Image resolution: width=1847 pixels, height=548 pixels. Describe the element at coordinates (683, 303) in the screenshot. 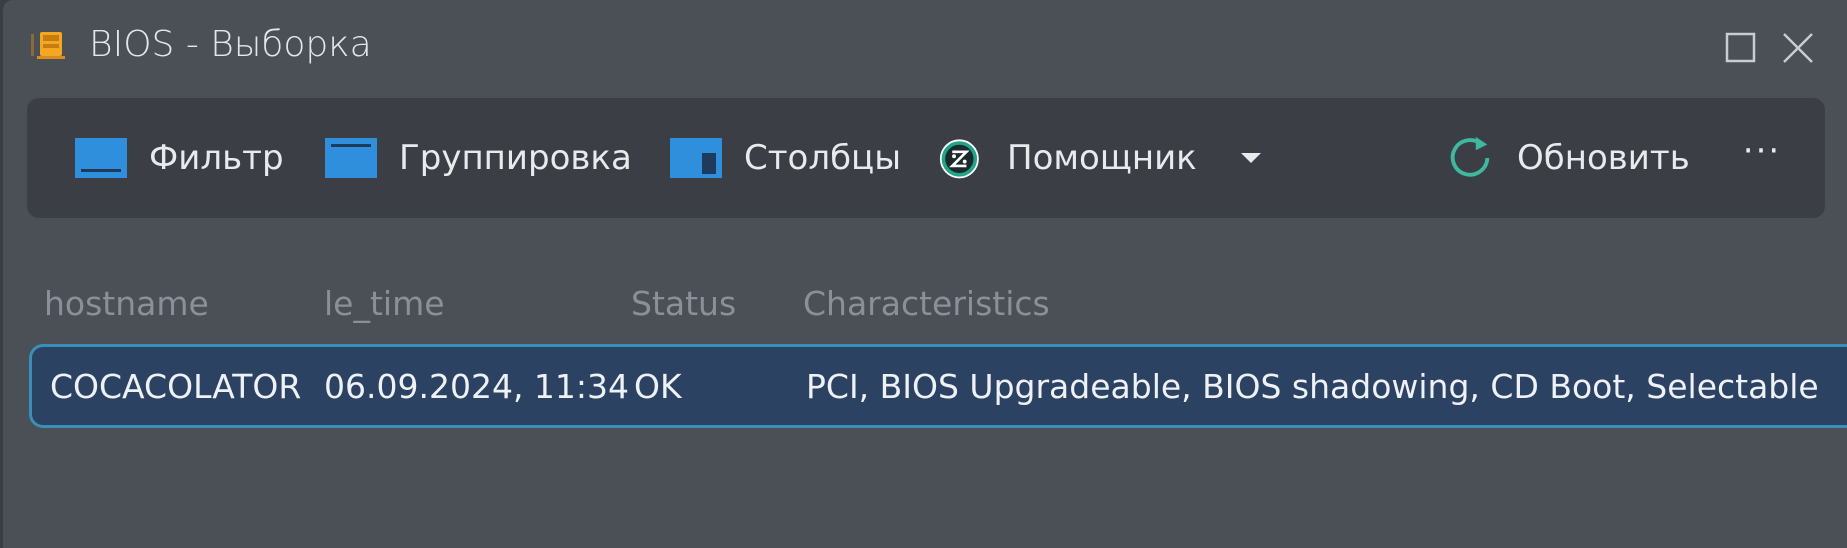

I see `column-header-status: Status` at that location.